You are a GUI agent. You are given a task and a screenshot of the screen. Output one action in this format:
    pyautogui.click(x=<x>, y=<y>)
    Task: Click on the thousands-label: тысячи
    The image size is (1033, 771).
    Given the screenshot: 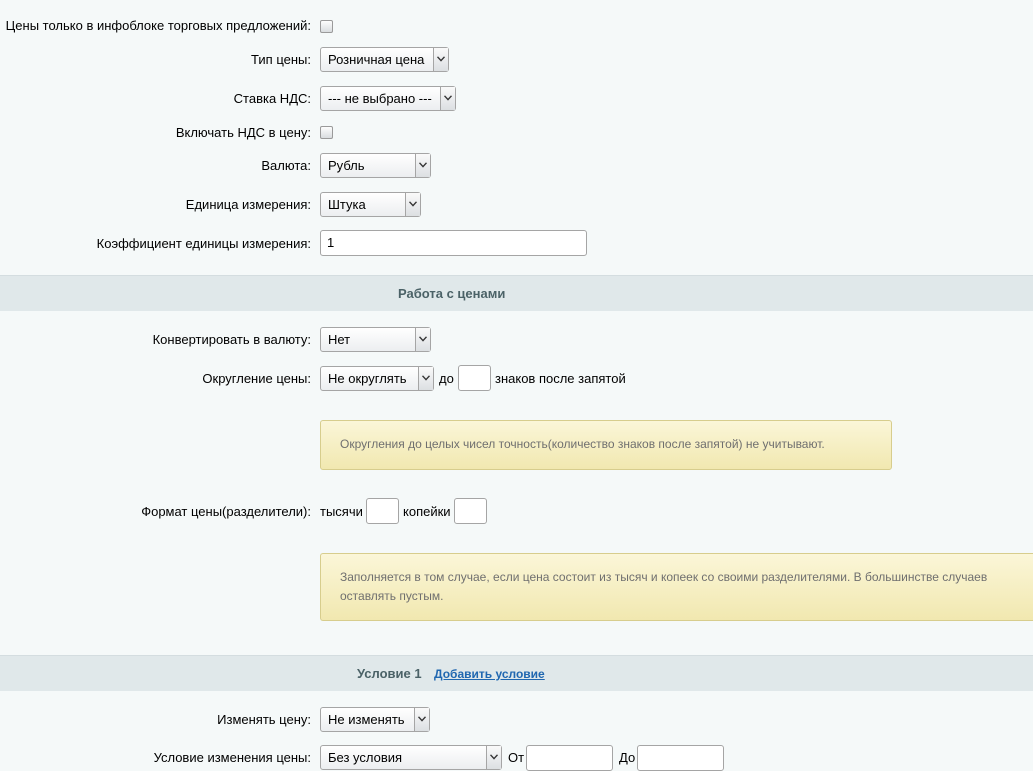 What is the action you would take?
    pyautogui.click(x=341, y=511)
    